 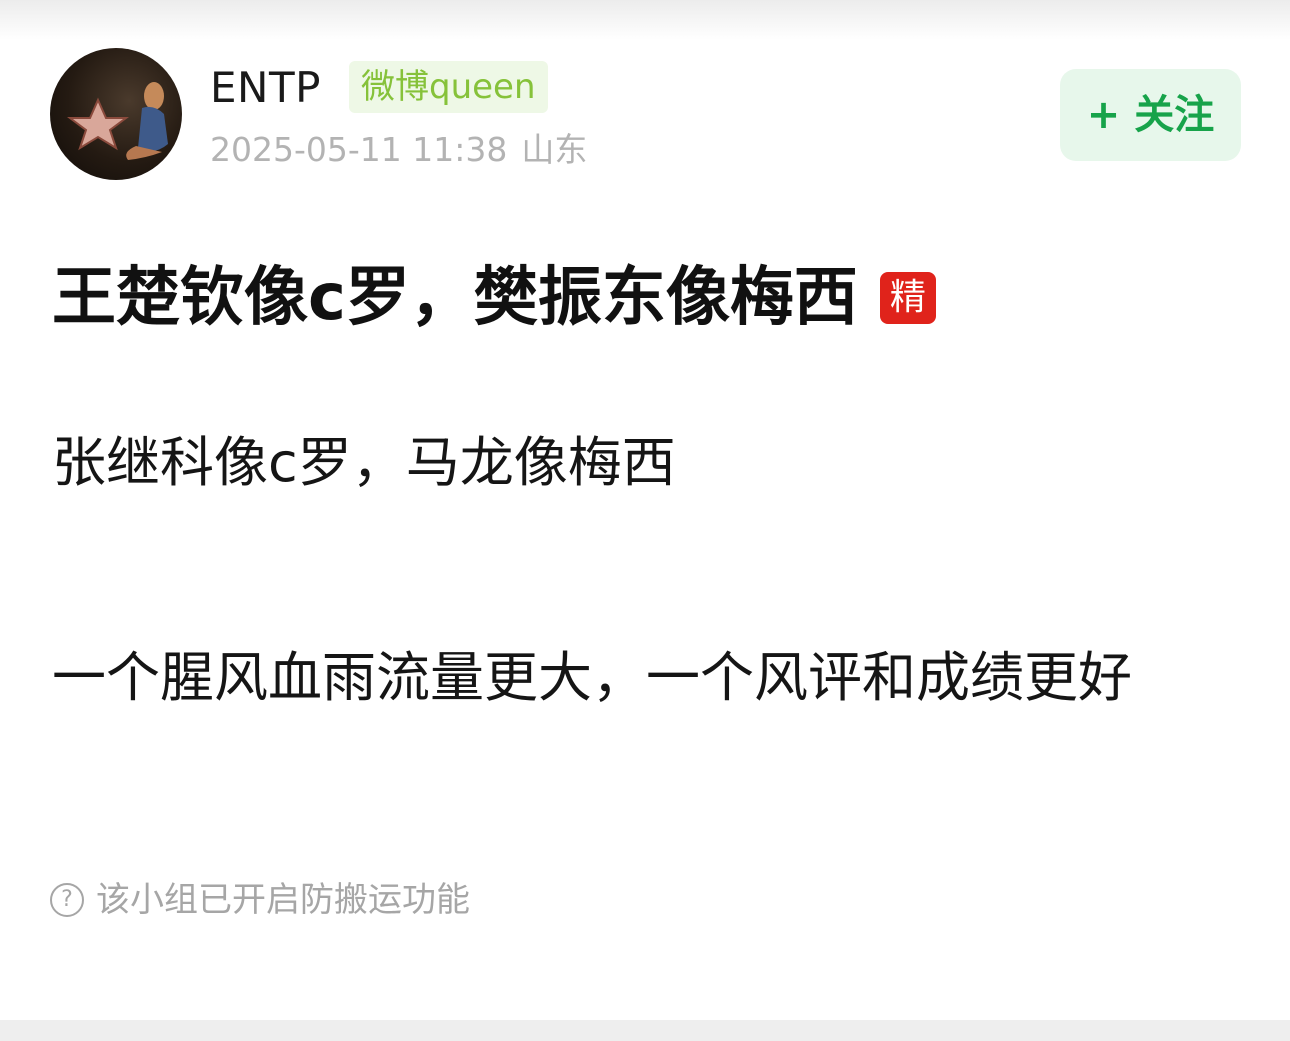 What do you see at coordinates (645, 20) in the screenshot?
I see `top-shade` at bounding box center [645, 20].